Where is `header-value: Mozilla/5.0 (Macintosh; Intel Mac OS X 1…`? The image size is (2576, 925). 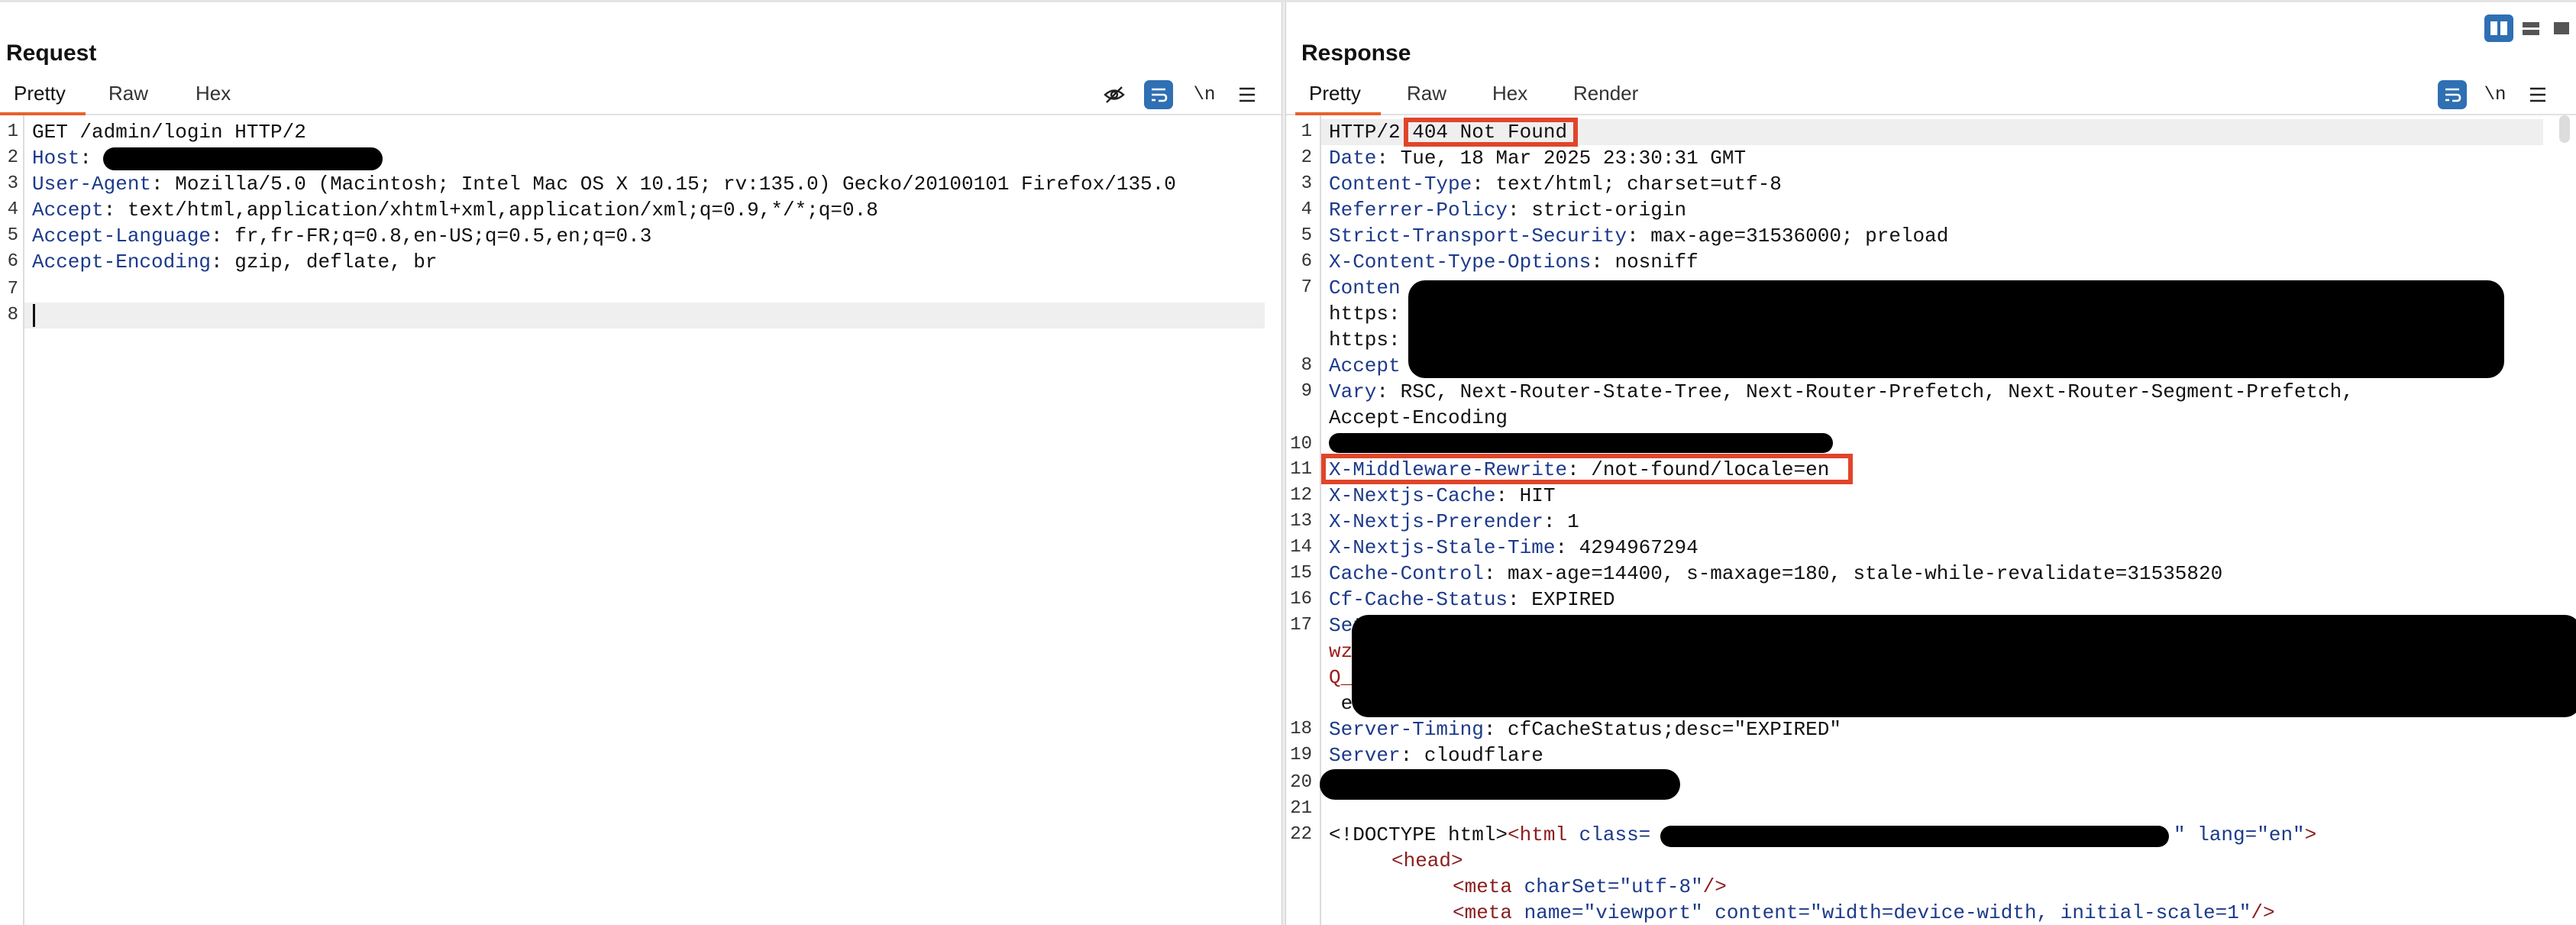
header-value: Mozilla/5.0 (Macintosh; Intel Mac OS X 1… is located at coordinates (669, 184).